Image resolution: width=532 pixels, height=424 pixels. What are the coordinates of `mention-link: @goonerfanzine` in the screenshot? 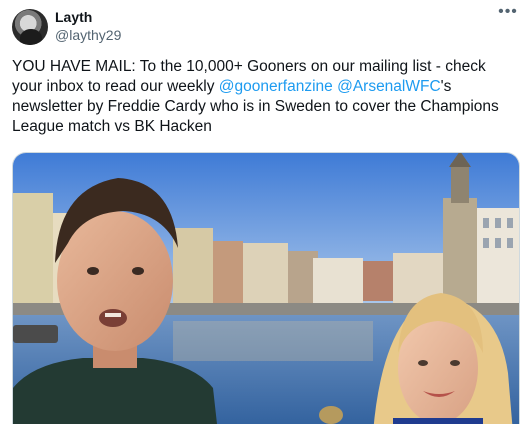 It's located at (276, 86).